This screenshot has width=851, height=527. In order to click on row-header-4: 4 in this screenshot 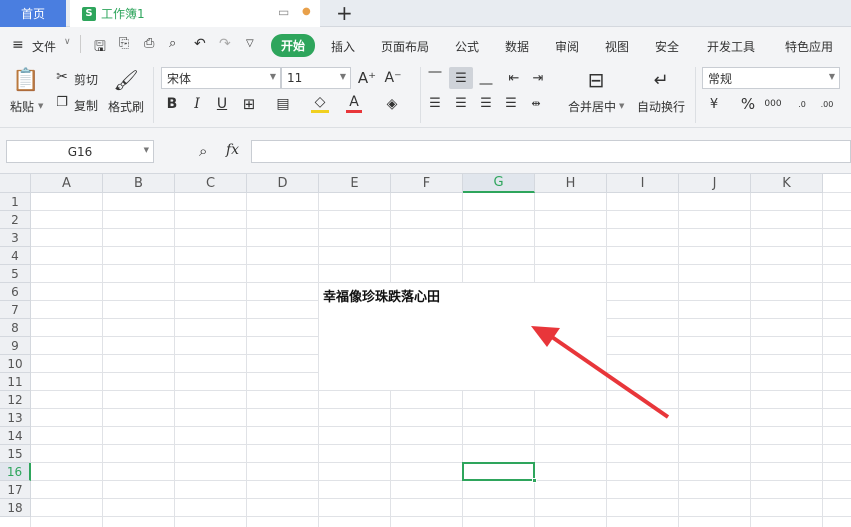, I will do `click(15, 256)`.